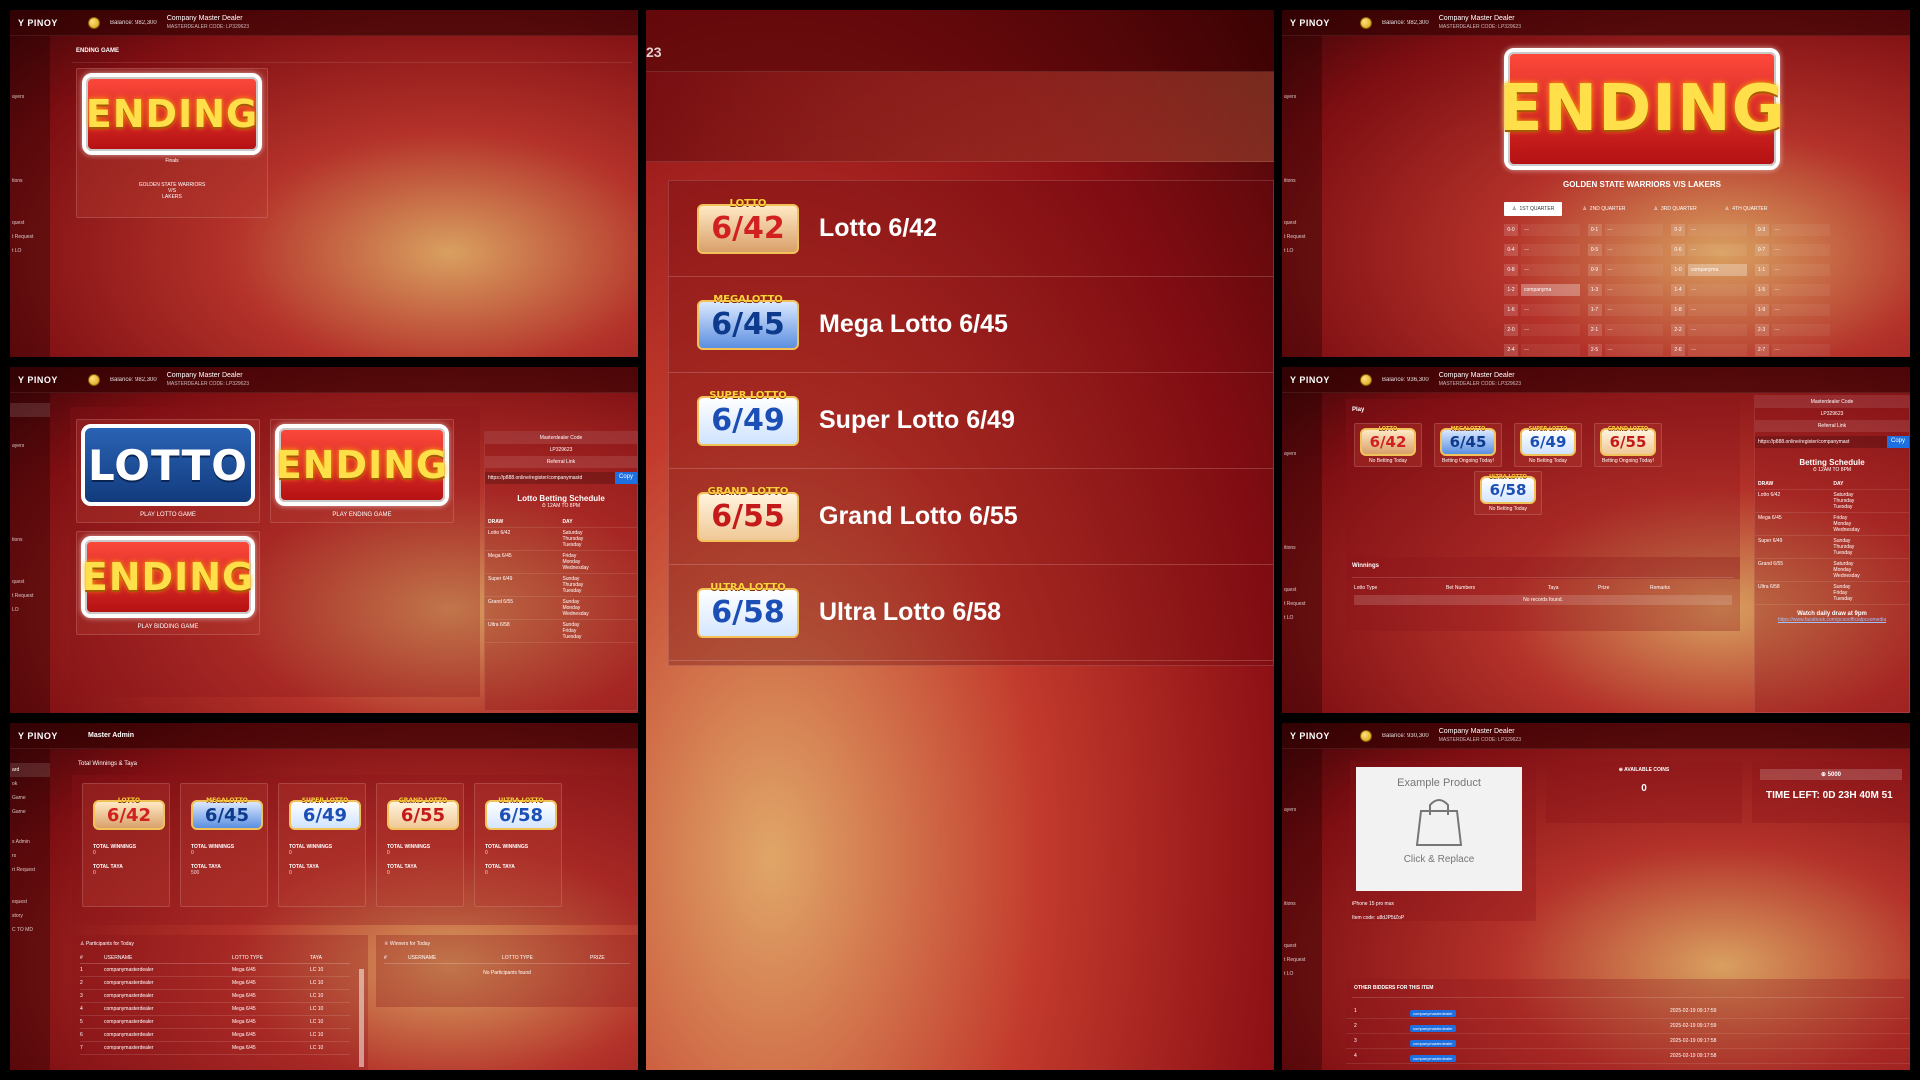 This screenshot has width=1920, height=1080. I want to click on score-cell: 0-8—, so click(1542, 270).